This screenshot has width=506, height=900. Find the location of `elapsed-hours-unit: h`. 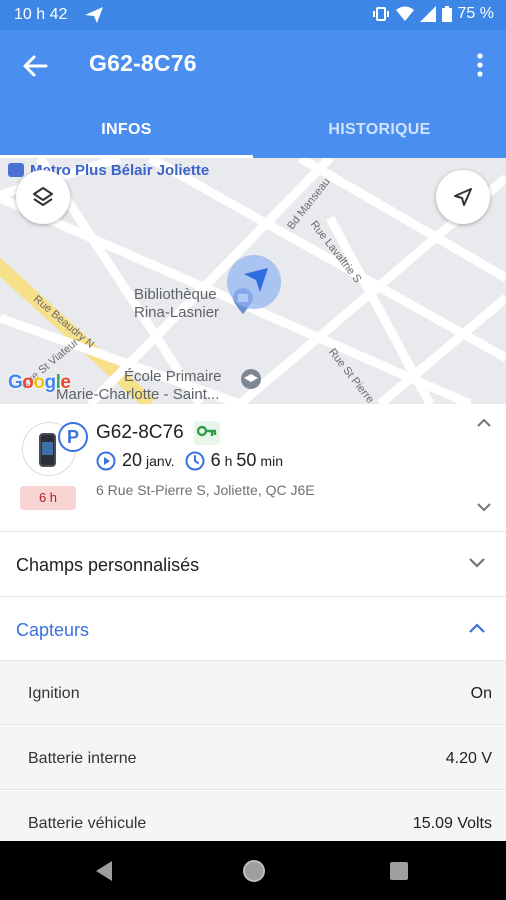

elapsed-hours-unit: h is located at coordinates (228, 461).